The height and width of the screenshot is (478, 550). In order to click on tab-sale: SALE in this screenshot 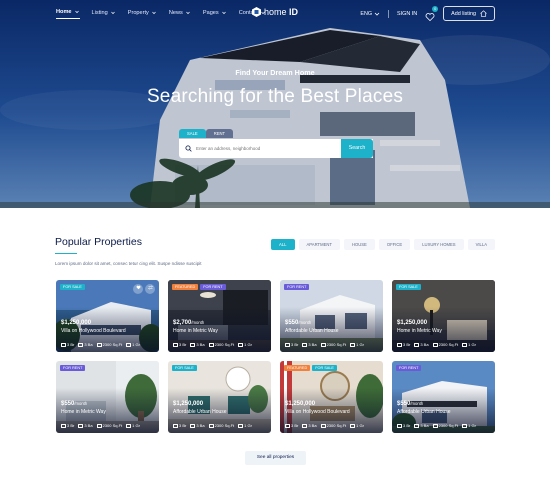, I will do `click(192, 133)`.